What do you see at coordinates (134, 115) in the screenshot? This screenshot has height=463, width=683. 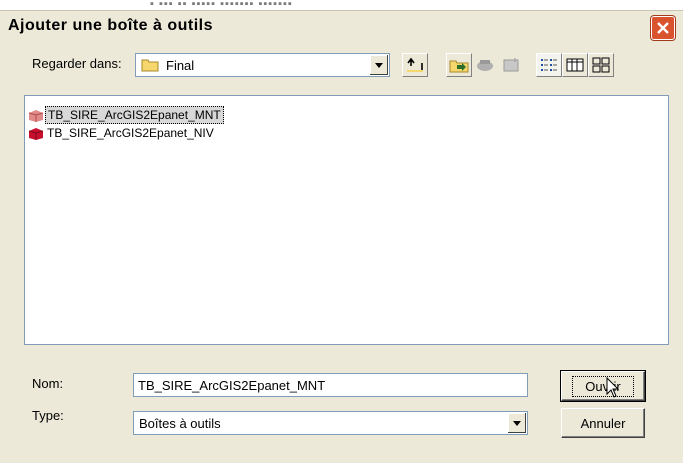 I see `file-name: TB_SIRE_ArcGIS2Epanet_MNT` at bounding box center [134, 115].